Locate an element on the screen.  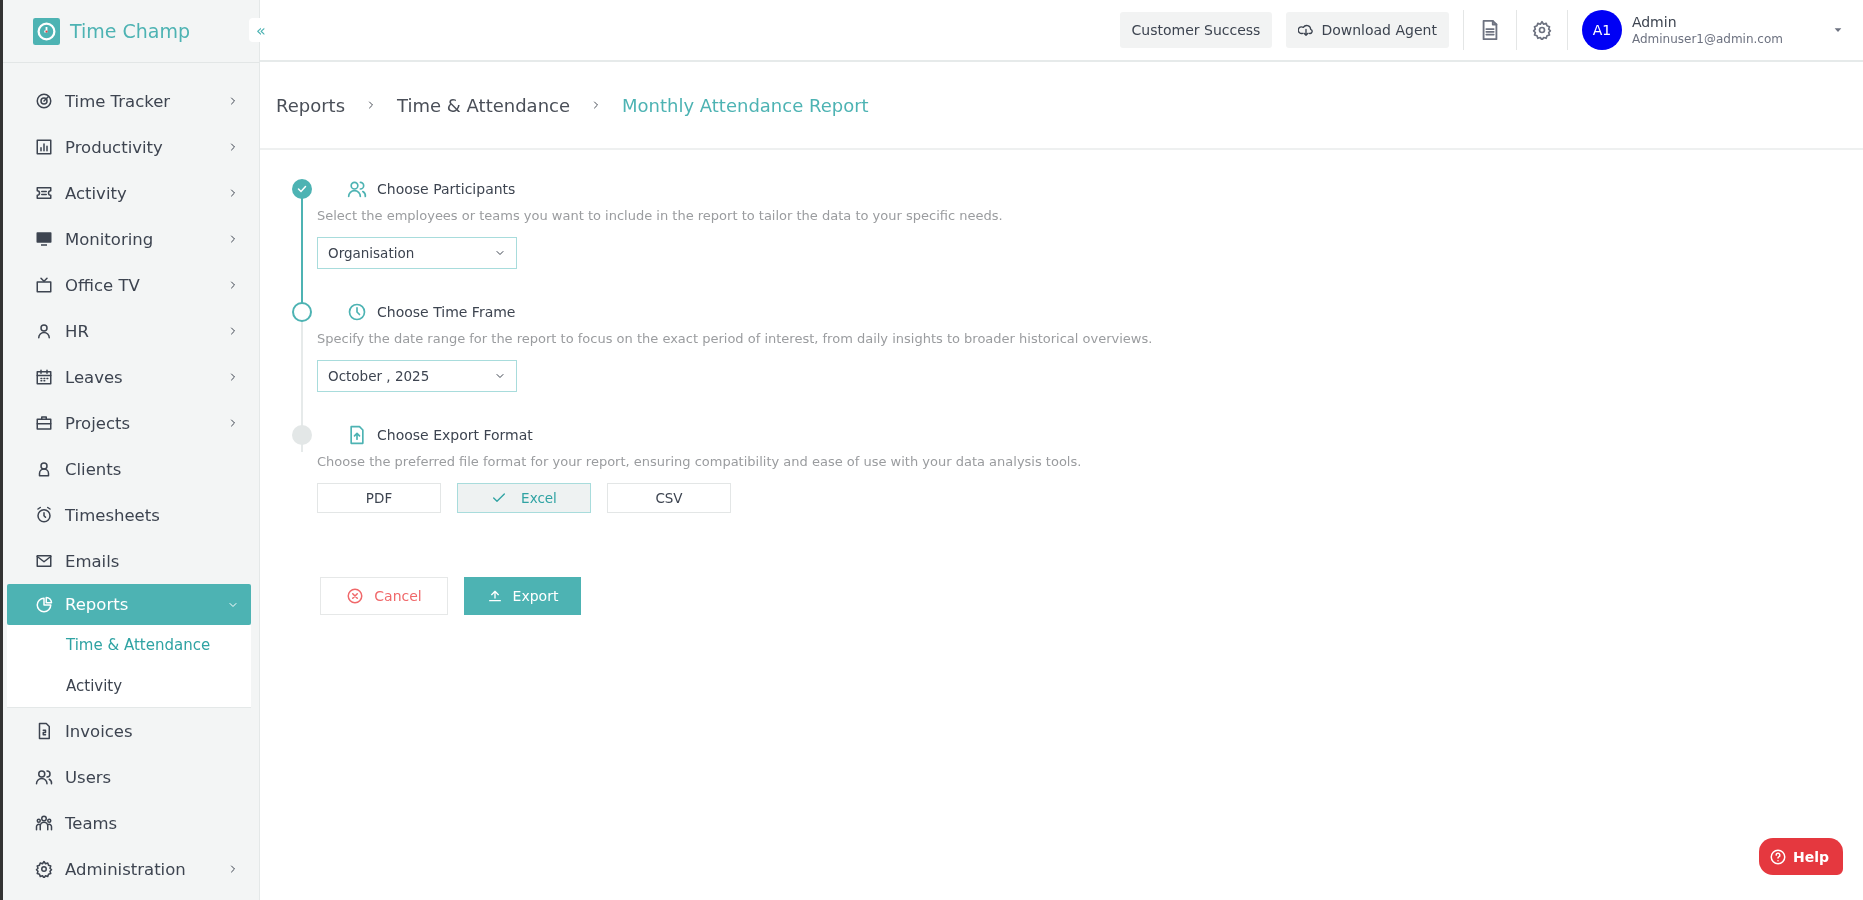
user-name: Admin is located at coordinates (1654, 22).